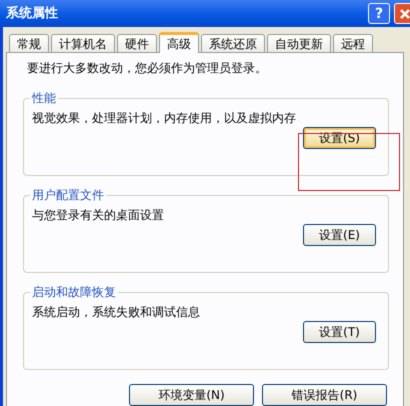 This screenshot has height=406, width=410. I want to click on tab: 计算机名, so click(83, 43).